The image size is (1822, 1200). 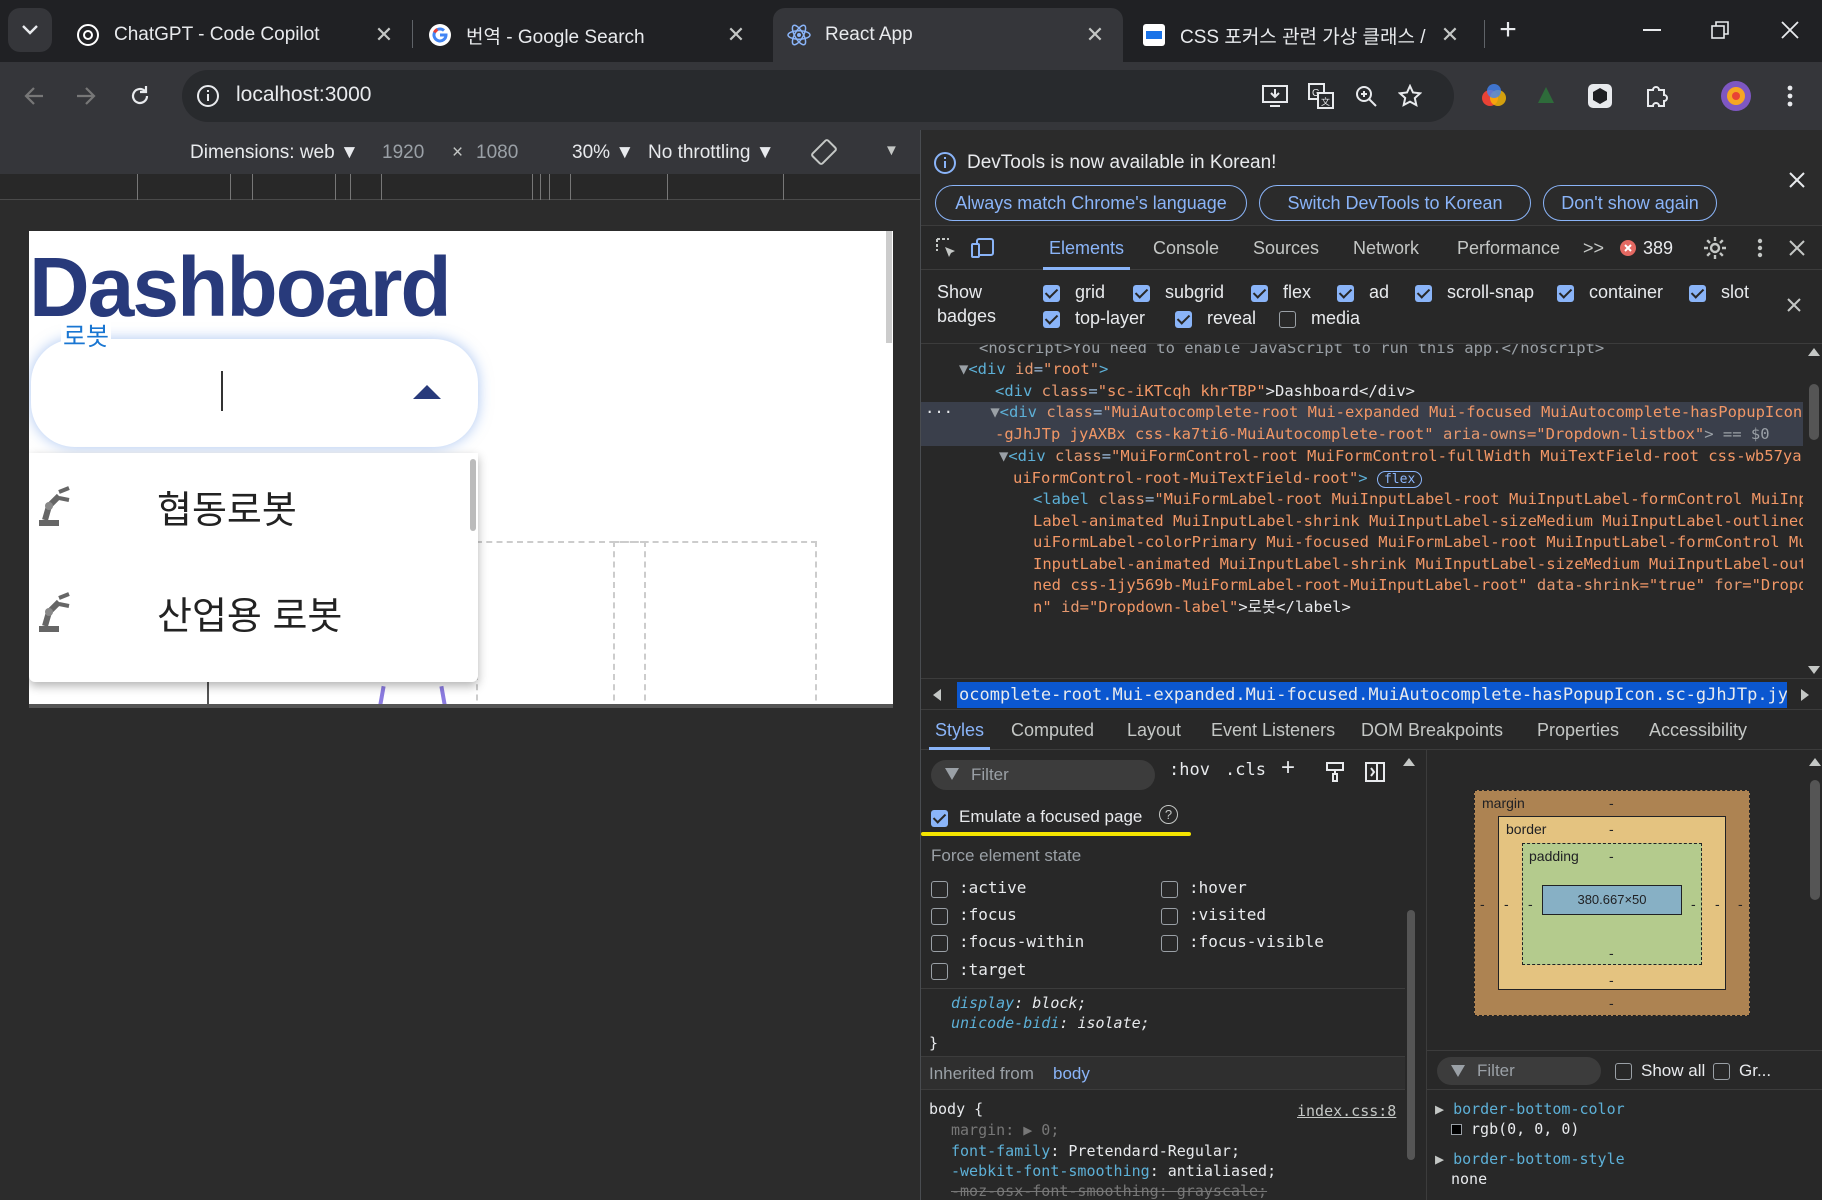 I want to click on styles-scrollbar, so click(x=1411, y=990).